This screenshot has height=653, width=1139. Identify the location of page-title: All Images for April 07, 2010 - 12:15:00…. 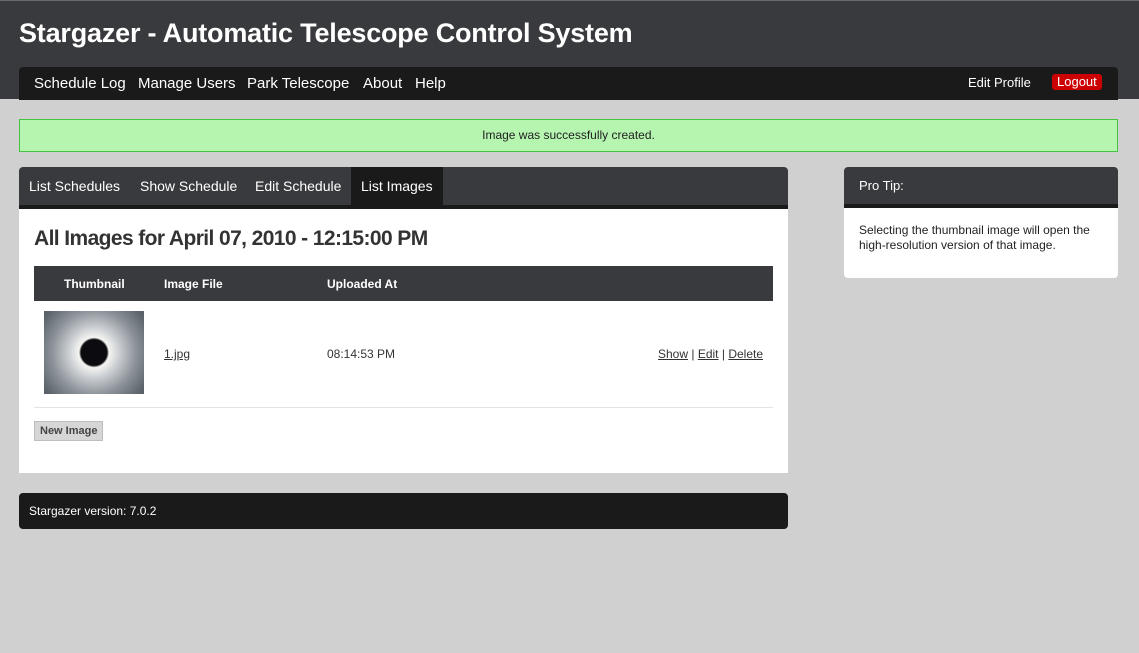
(231, 238).